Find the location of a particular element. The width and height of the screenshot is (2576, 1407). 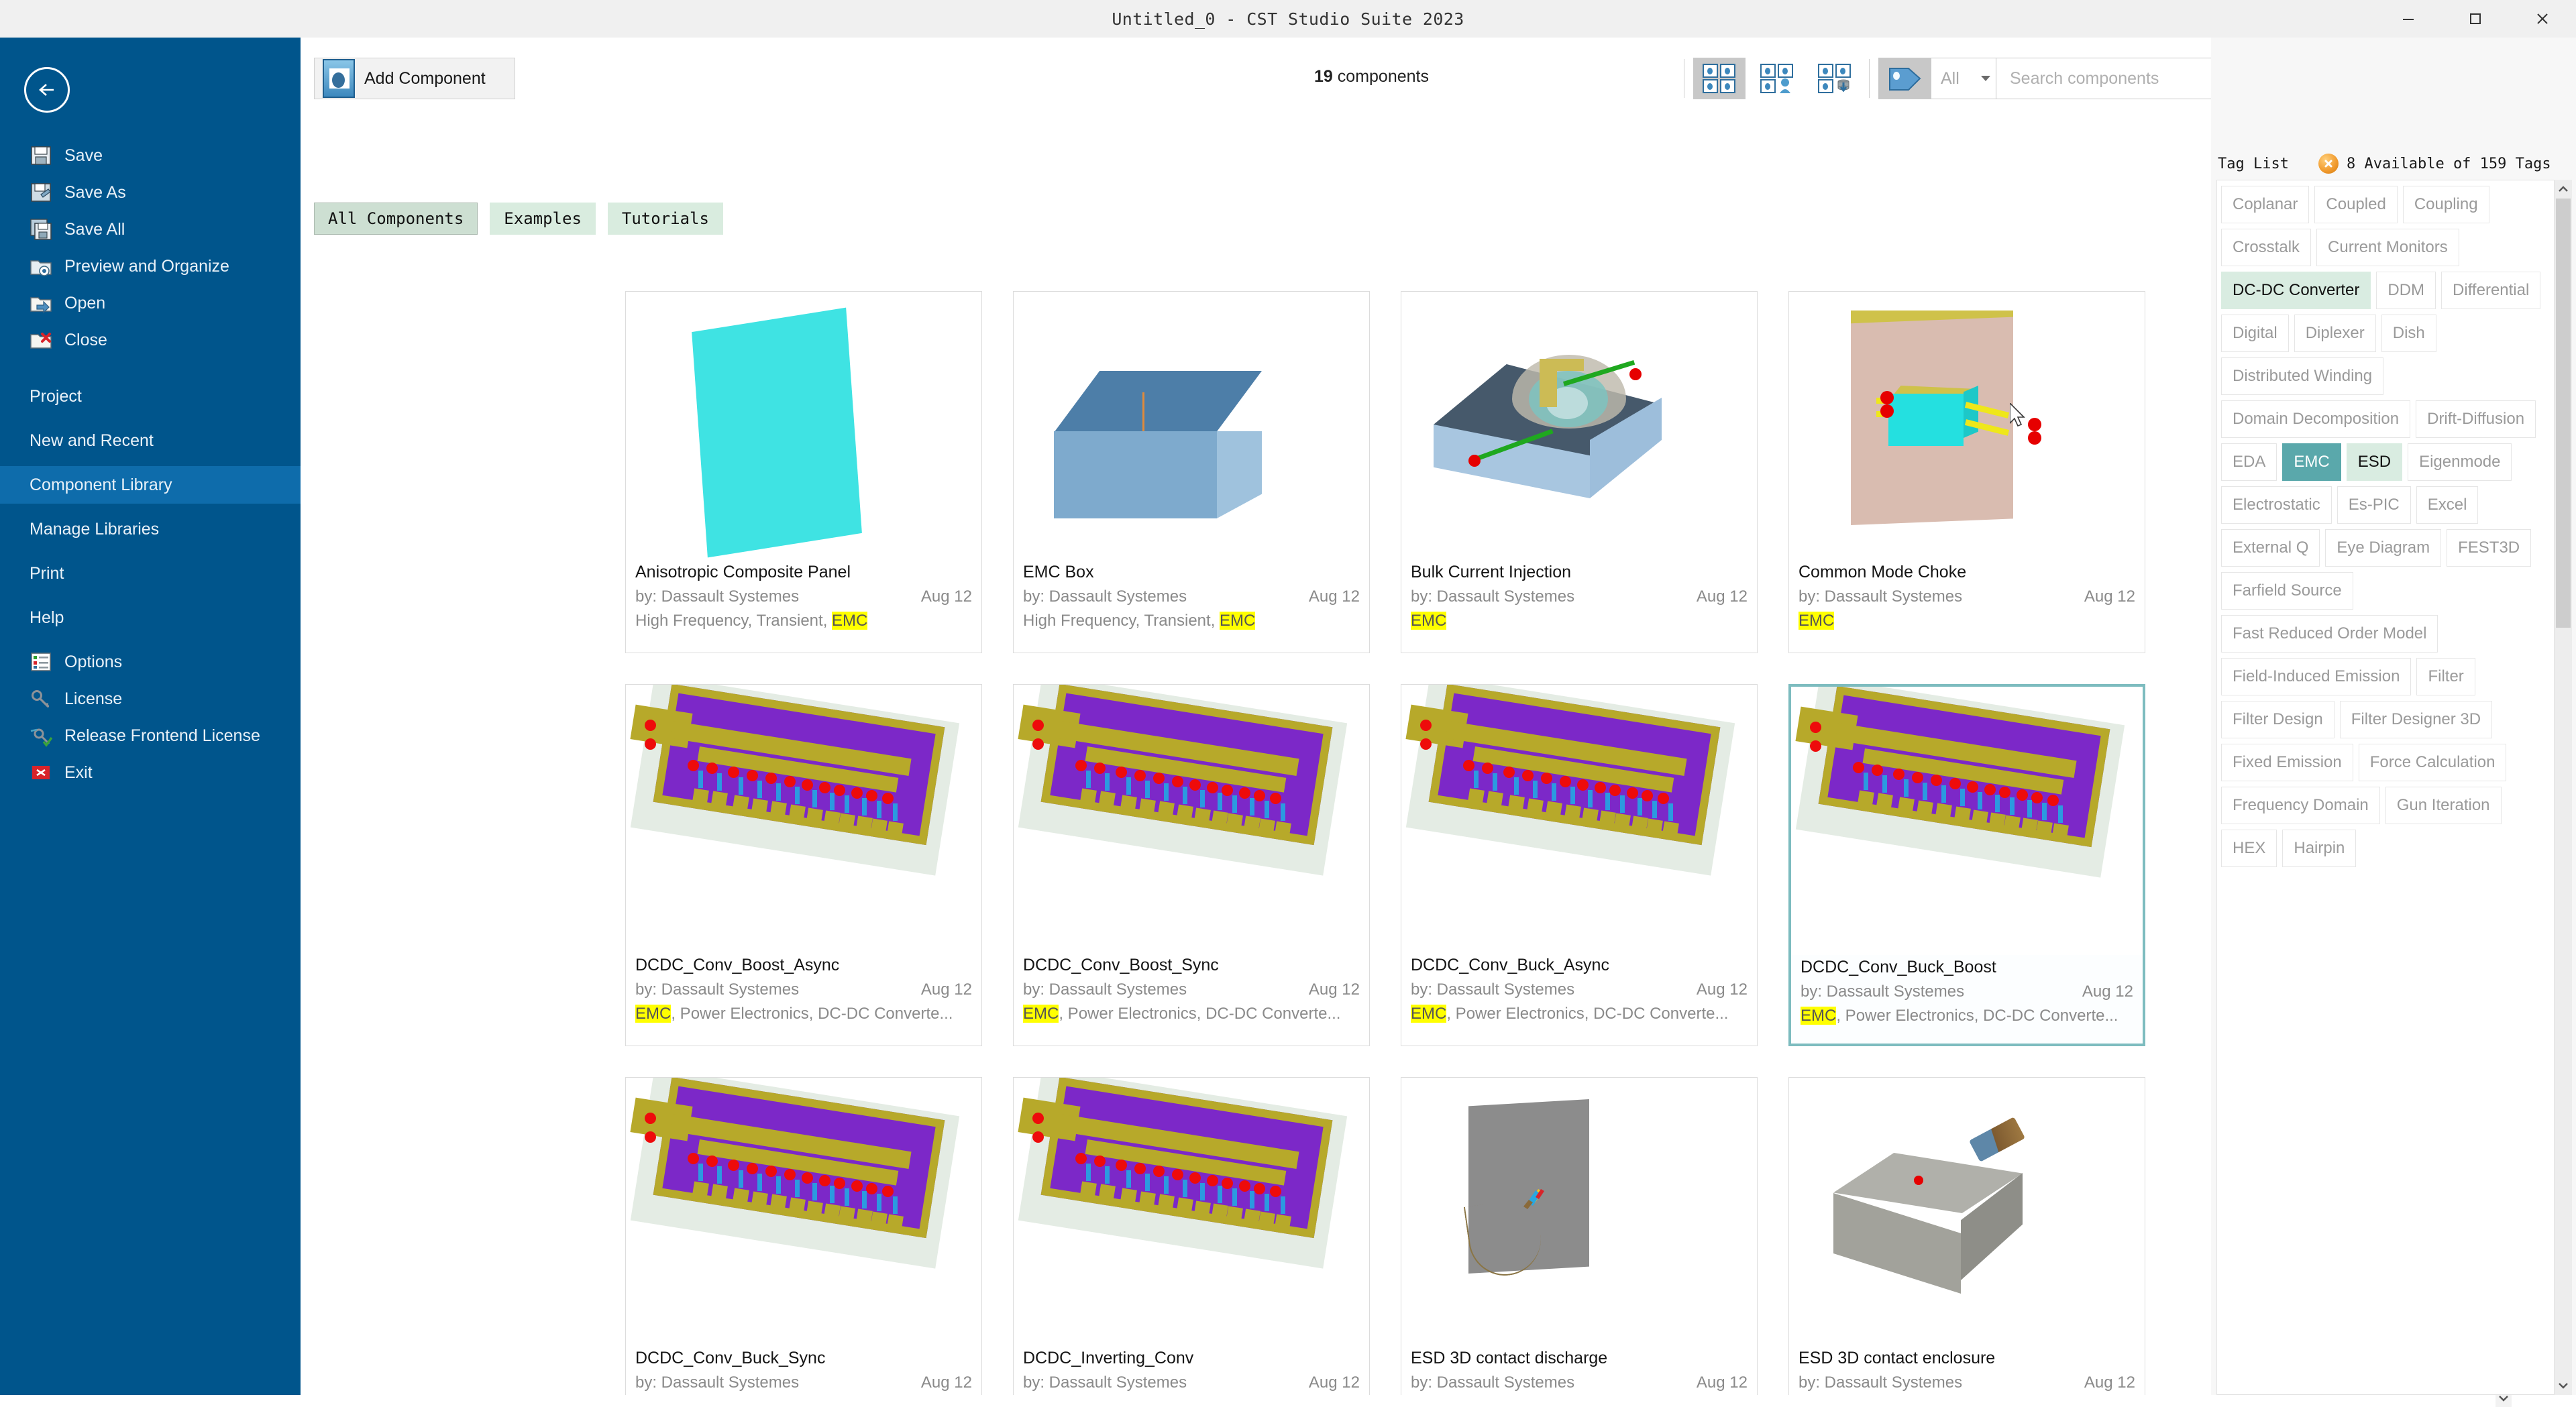

component-thumbnail is located at coordinates (1191, 426).